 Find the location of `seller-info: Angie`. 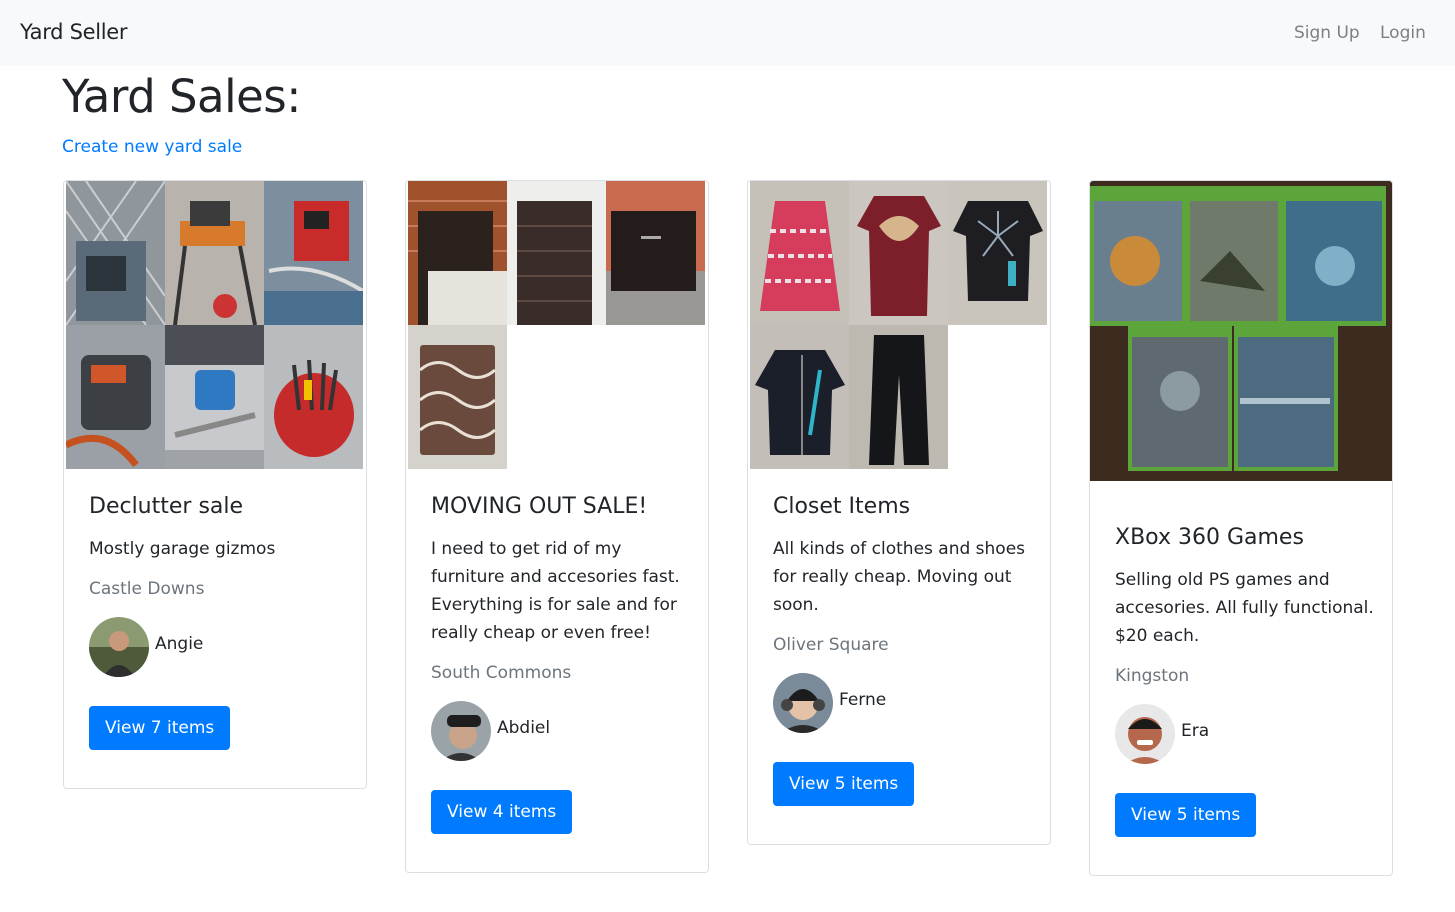

seller-info: Angie is located at coordinates (219, 647).